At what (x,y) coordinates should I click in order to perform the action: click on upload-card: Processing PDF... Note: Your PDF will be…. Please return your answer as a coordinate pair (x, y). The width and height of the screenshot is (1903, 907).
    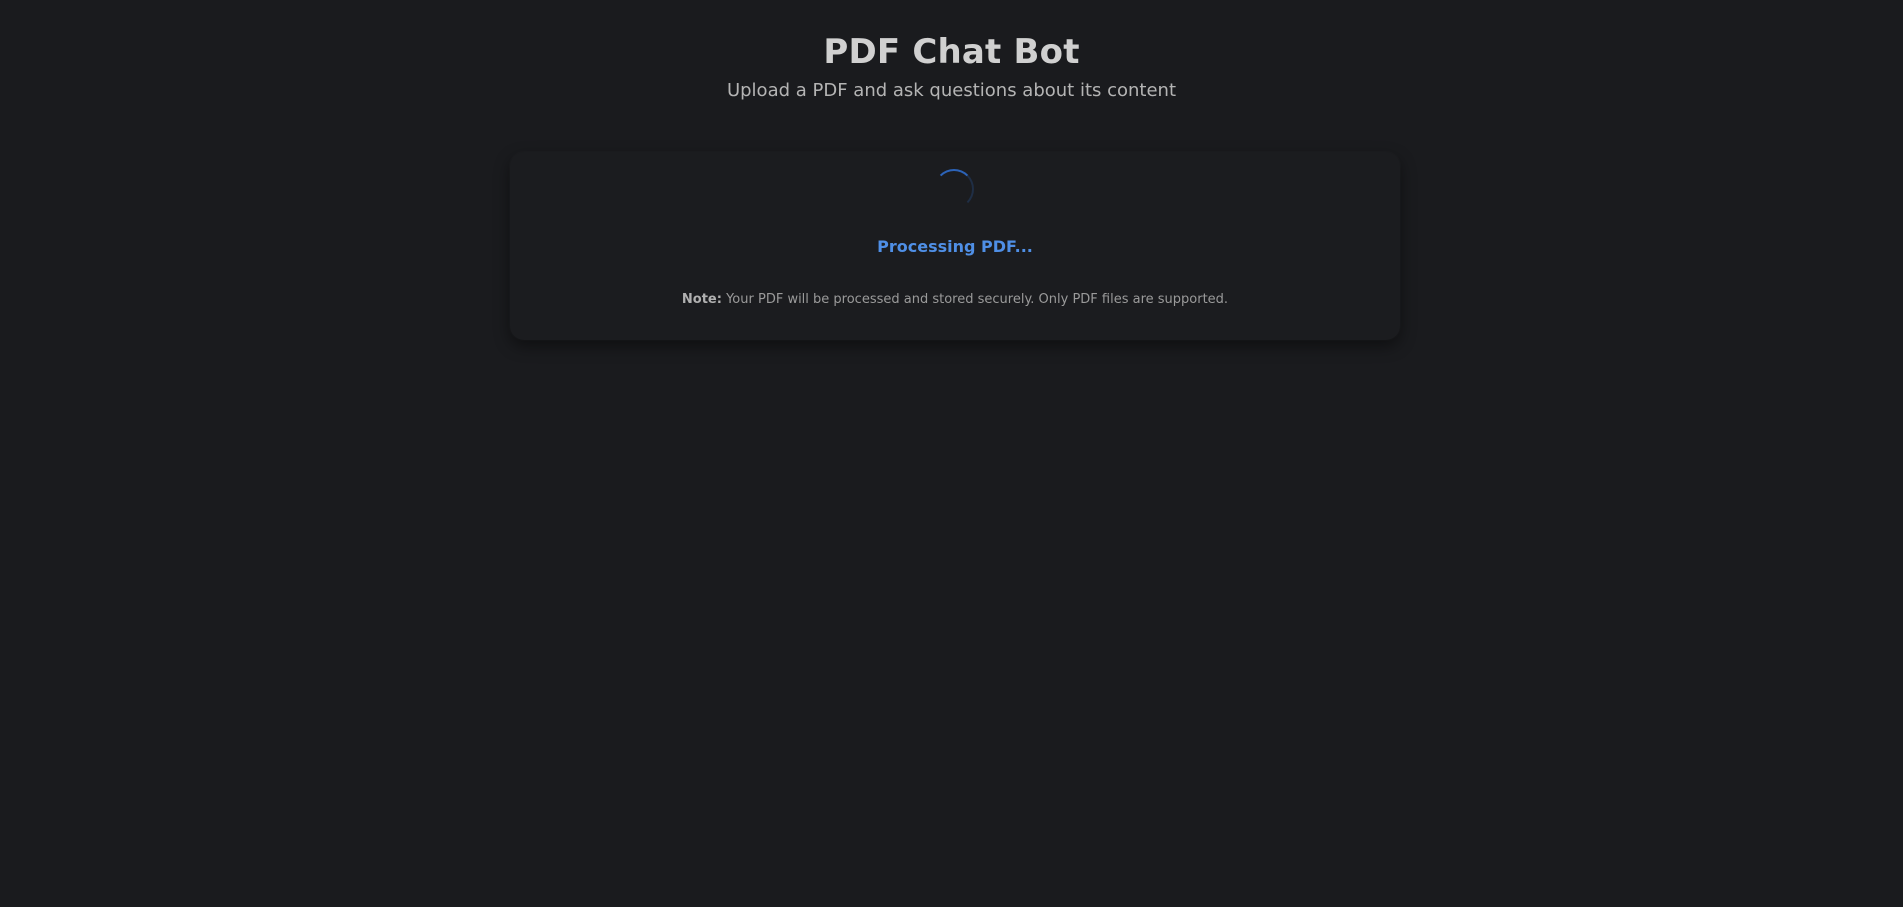
    Looking at the image, I should click on (955, 246).